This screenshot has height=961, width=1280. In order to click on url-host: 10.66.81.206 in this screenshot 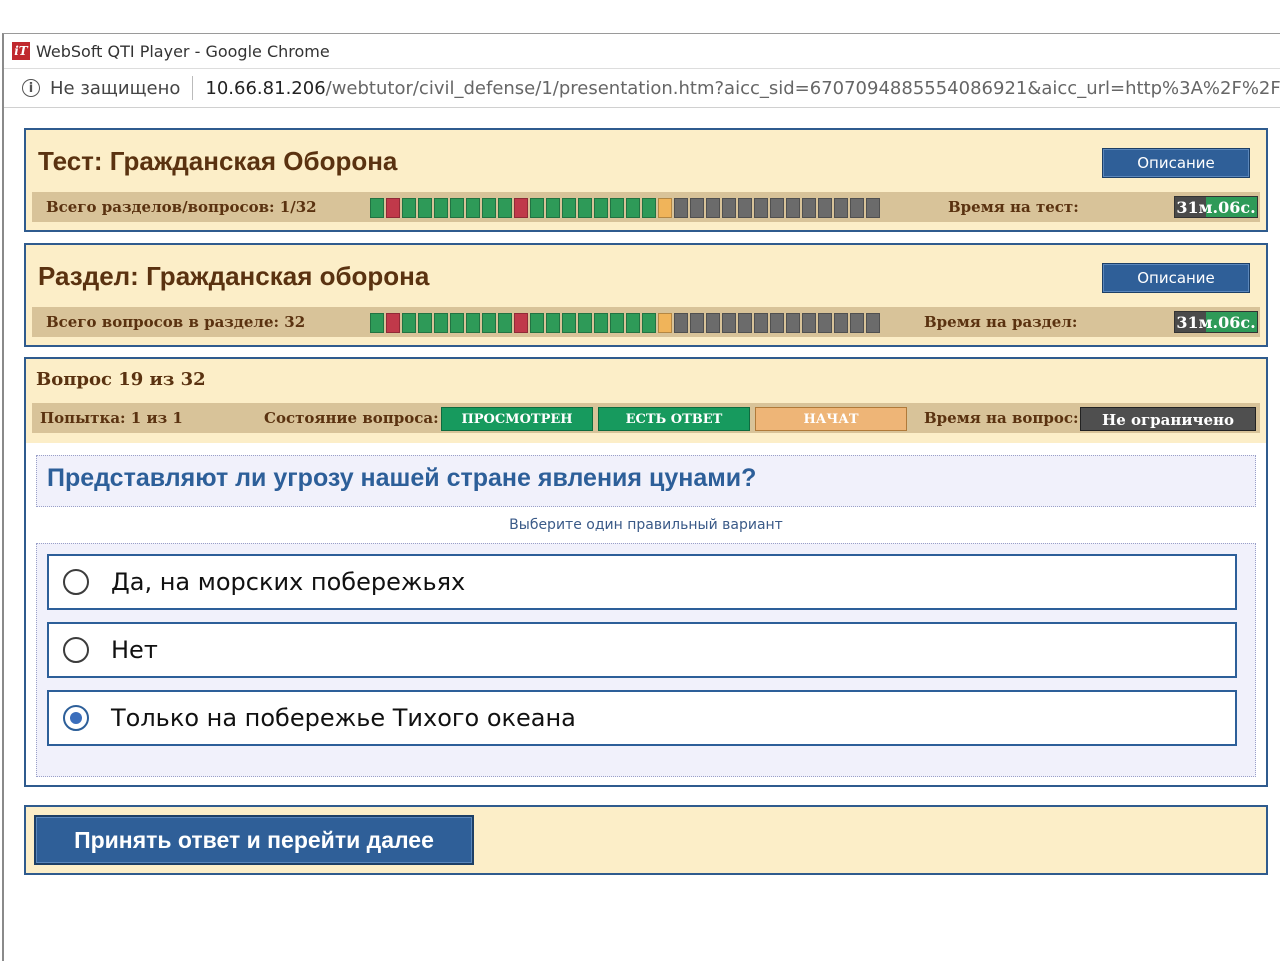, I will do `click(265, 88)`.